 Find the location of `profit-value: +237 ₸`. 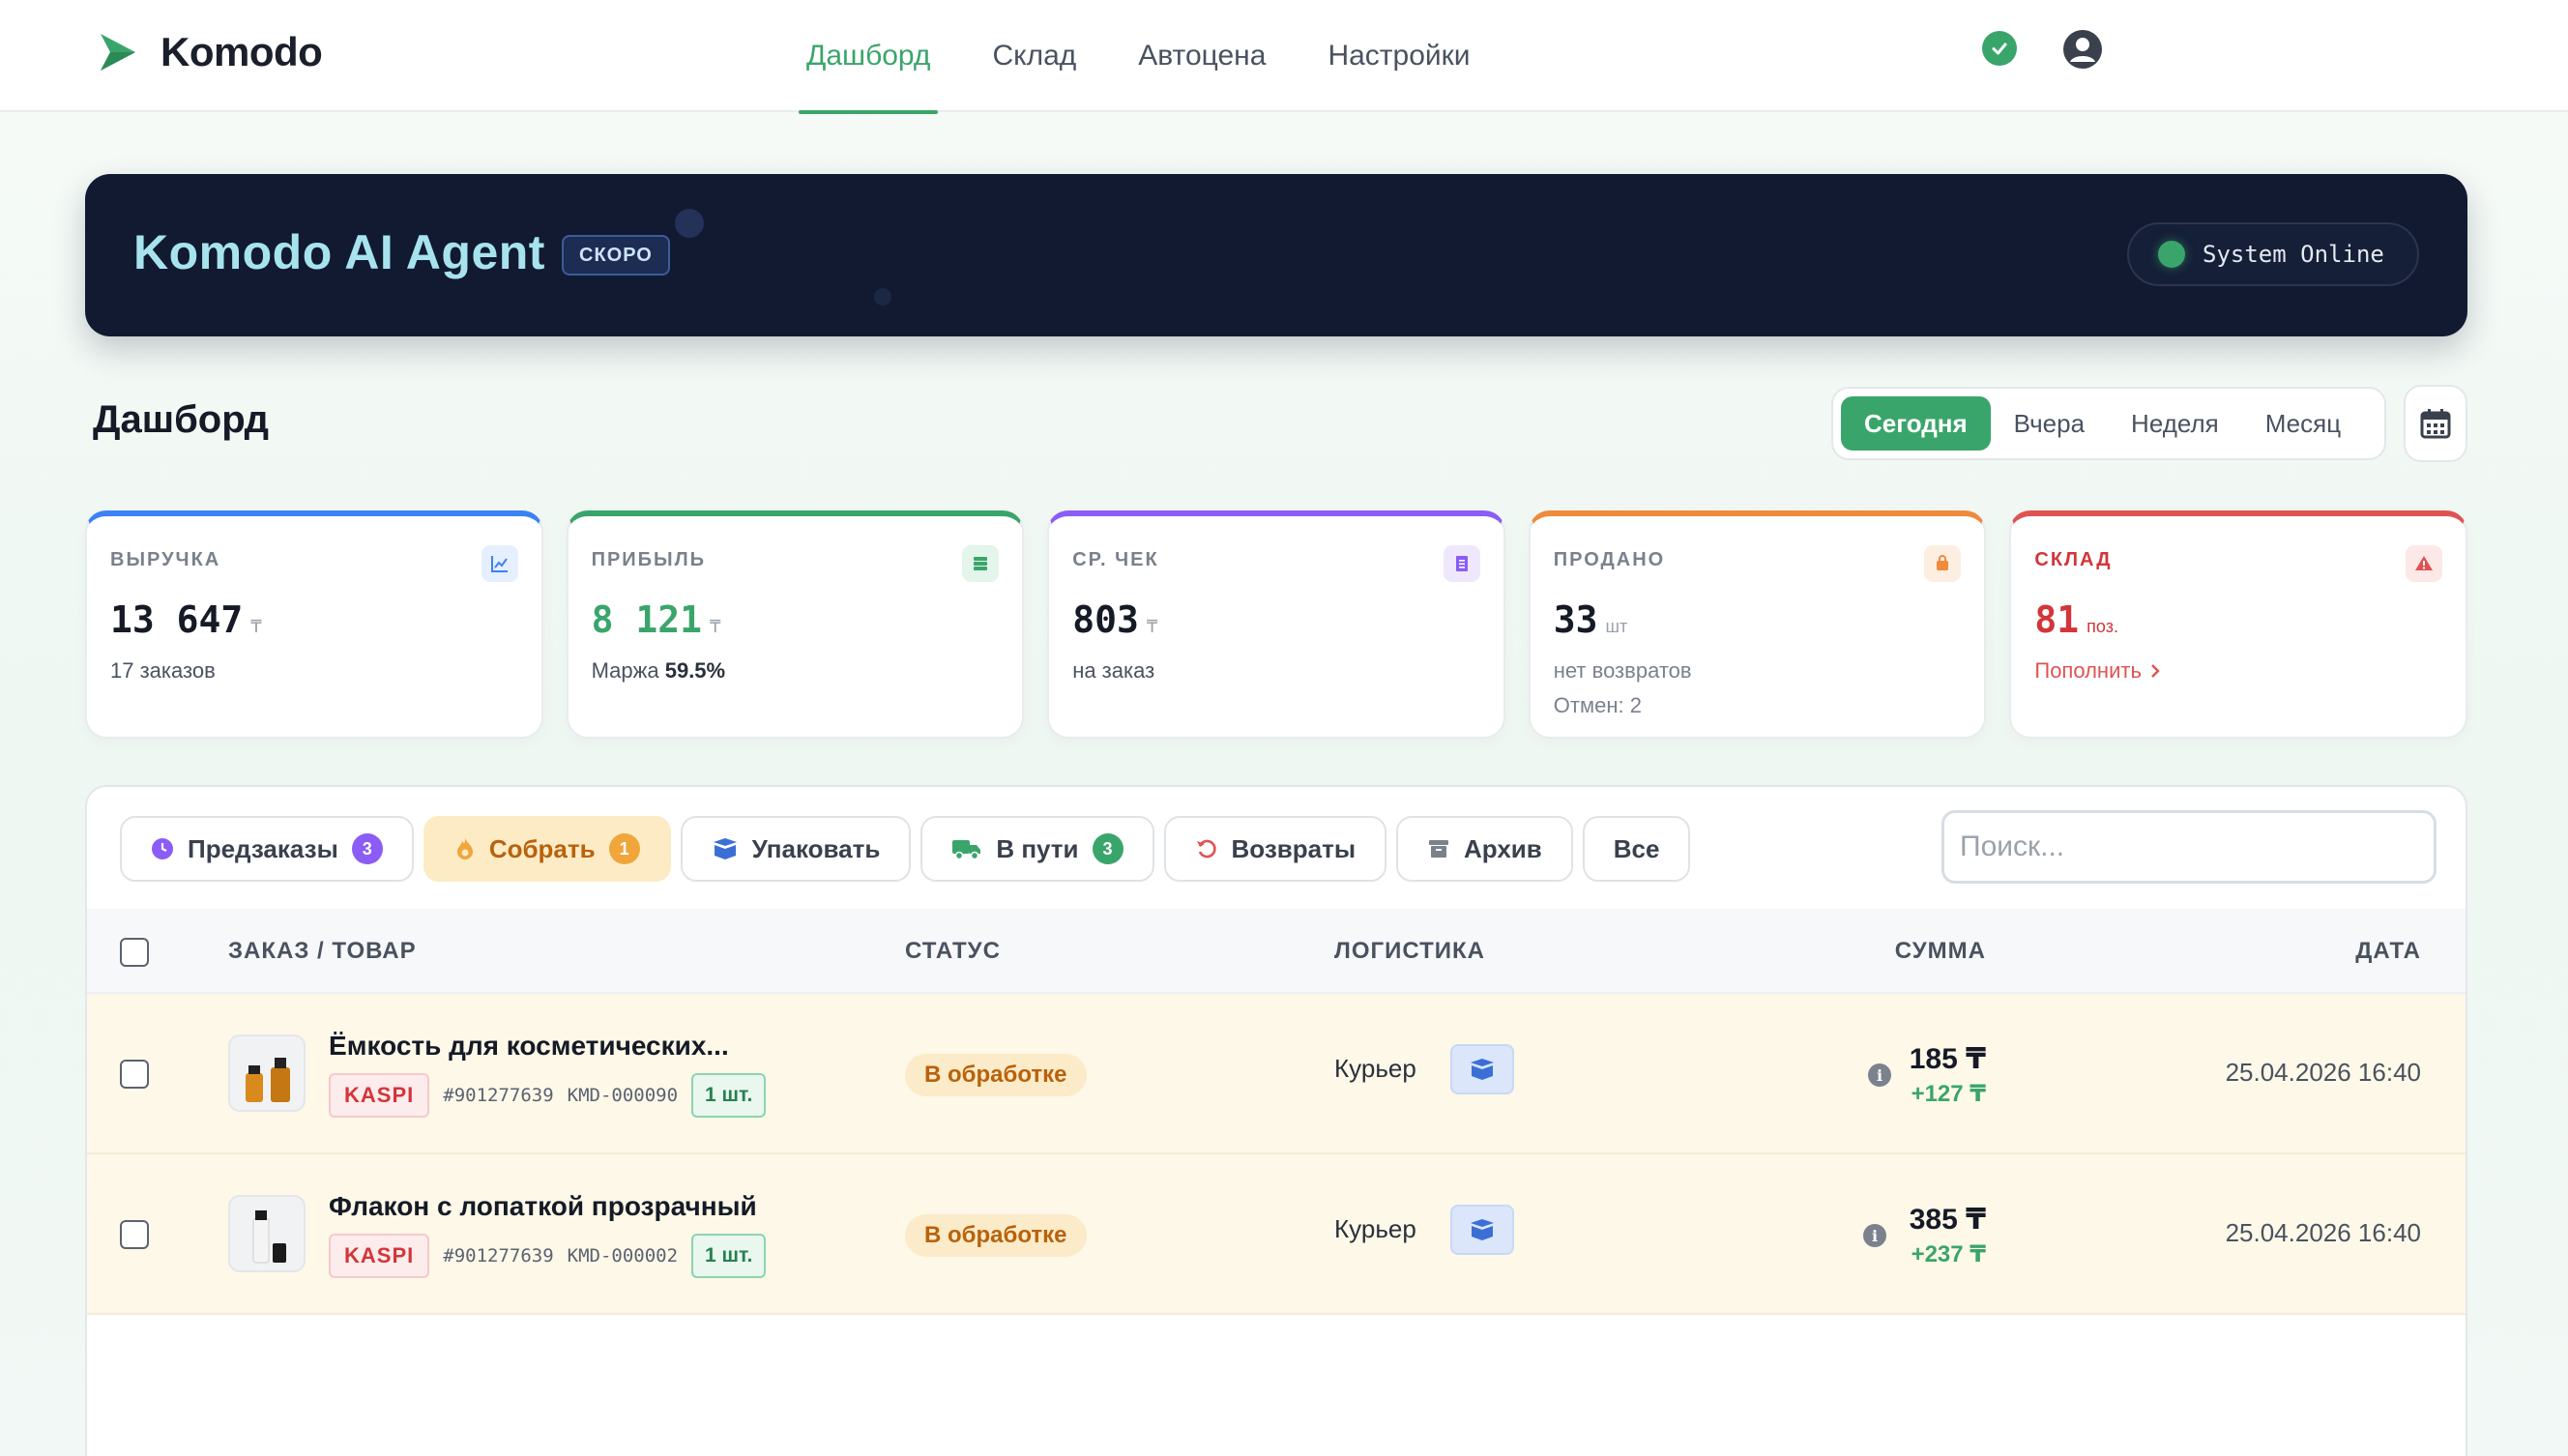

profit-value: +237 ₸ is located at coordinates (1948, 1254).